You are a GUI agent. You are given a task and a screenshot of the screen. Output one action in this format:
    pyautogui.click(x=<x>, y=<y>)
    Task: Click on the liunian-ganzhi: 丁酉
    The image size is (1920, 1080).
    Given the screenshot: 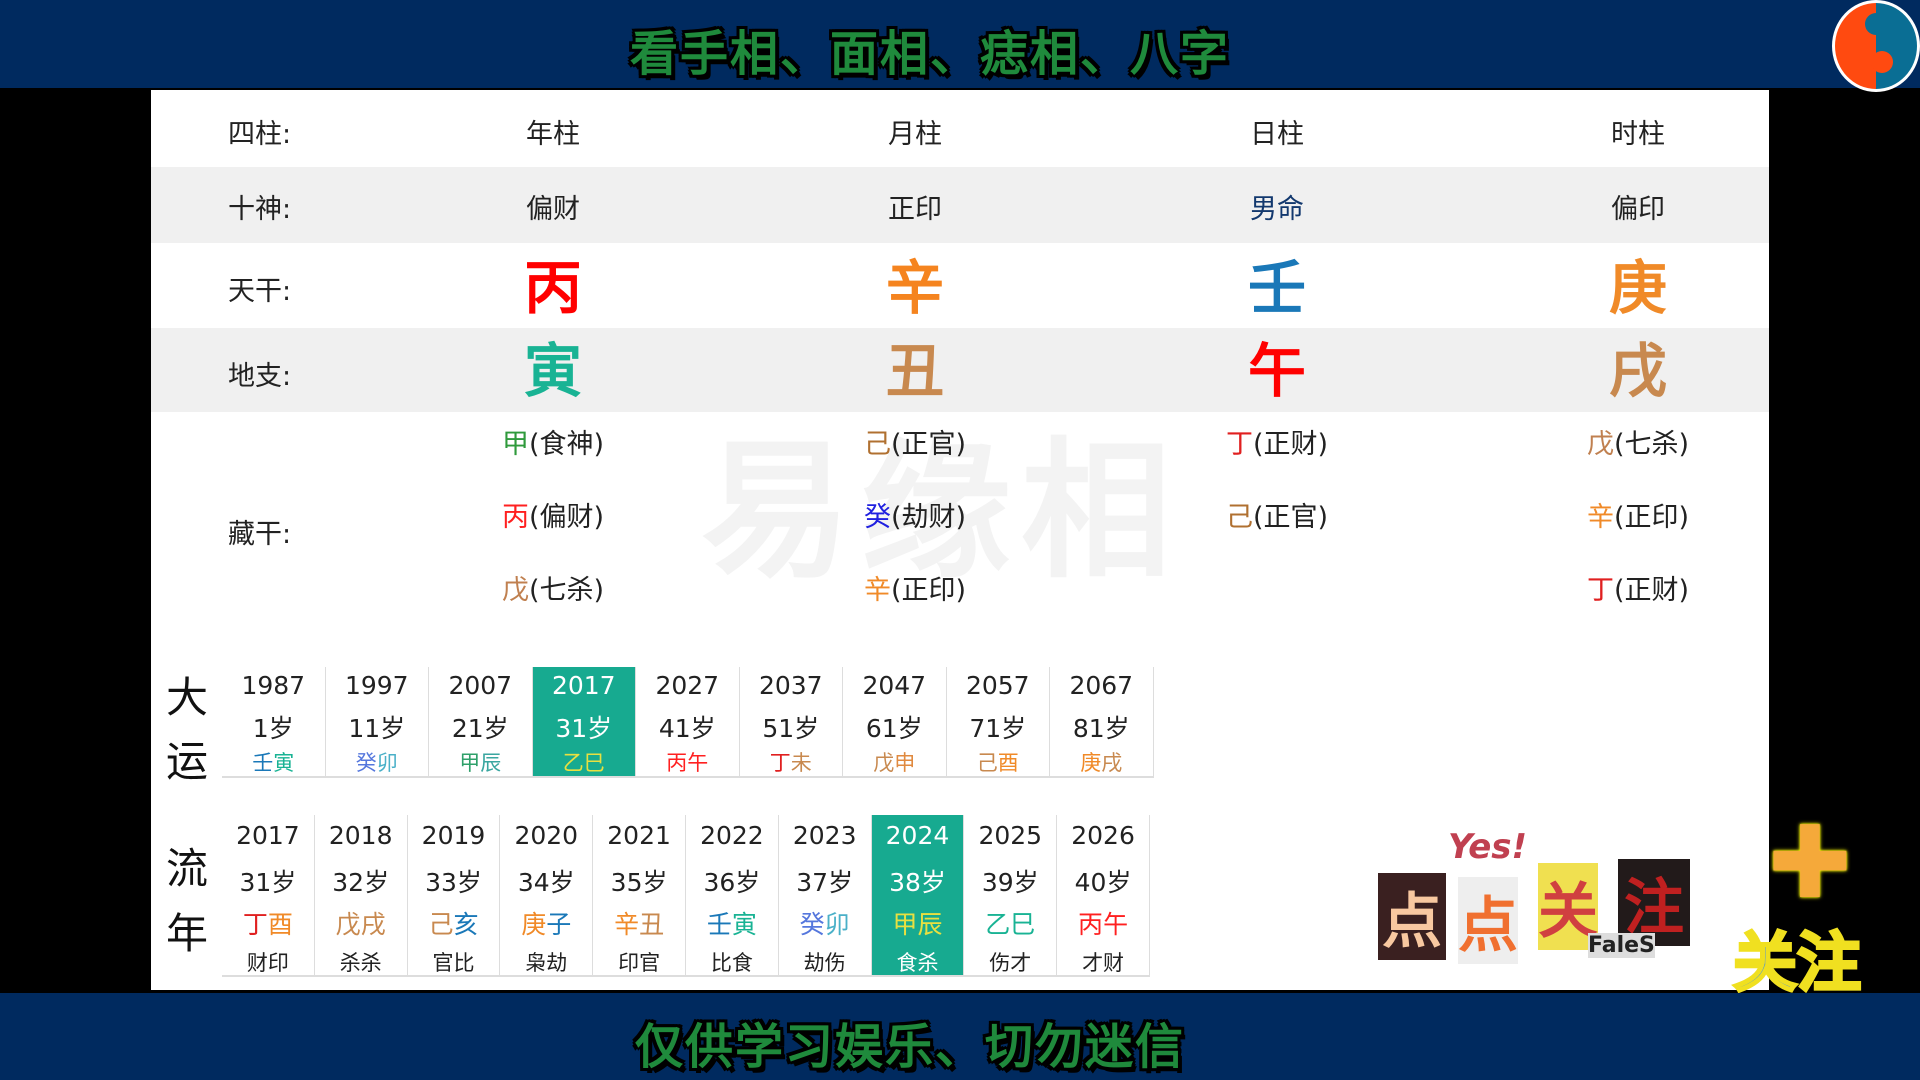 What is the action you would take?
    pyautogui.click(x=268, y=923)
    